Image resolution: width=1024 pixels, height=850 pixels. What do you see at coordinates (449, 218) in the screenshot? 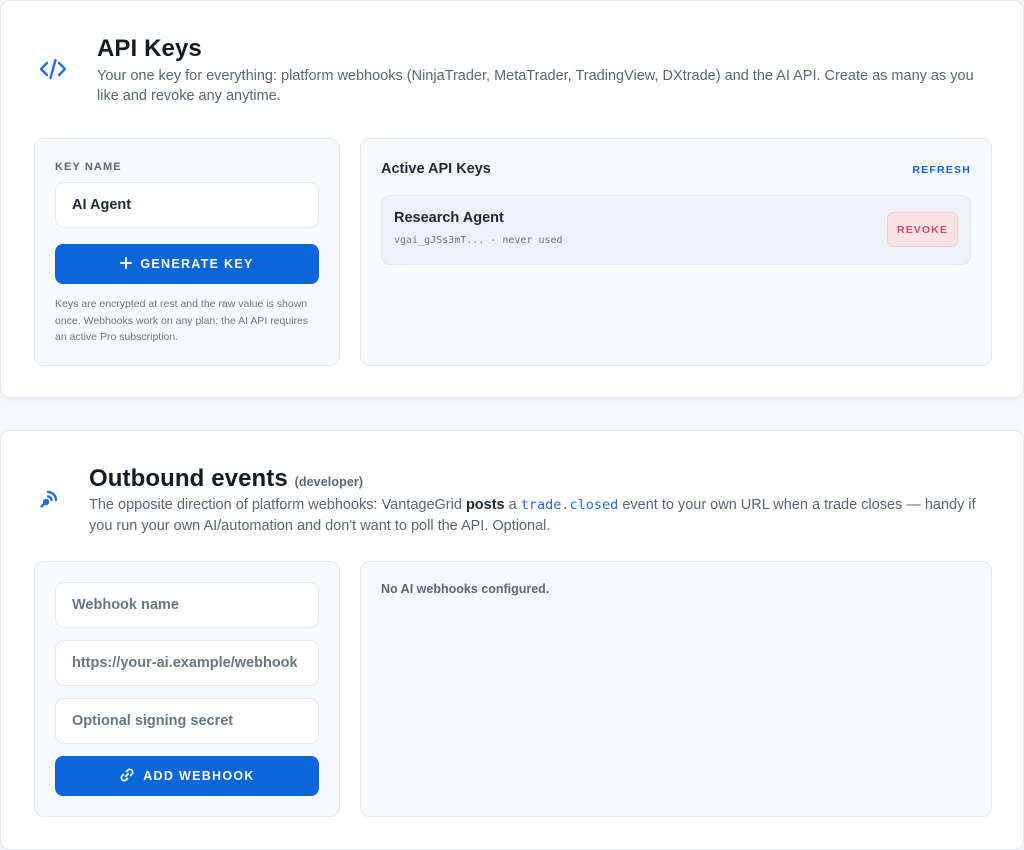
I see `api-key-name: Research Agent` at bounding box center [449, 218].